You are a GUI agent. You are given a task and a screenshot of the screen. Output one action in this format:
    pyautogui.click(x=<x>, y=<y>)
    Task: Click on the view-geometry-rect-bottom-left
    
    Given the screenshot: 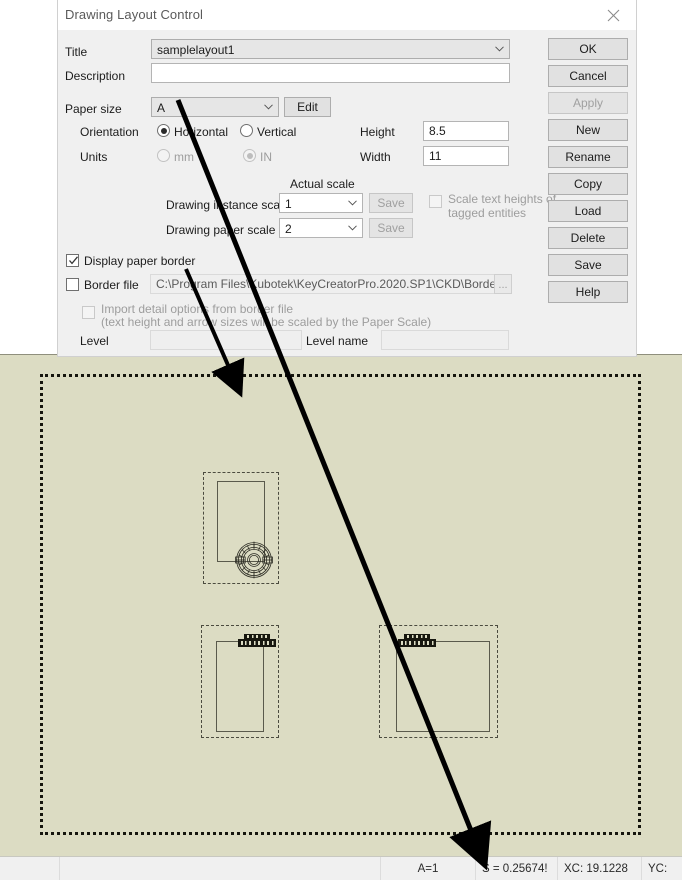 What is the action you would take?
    pyautogui.click(x=240, y=686)
    